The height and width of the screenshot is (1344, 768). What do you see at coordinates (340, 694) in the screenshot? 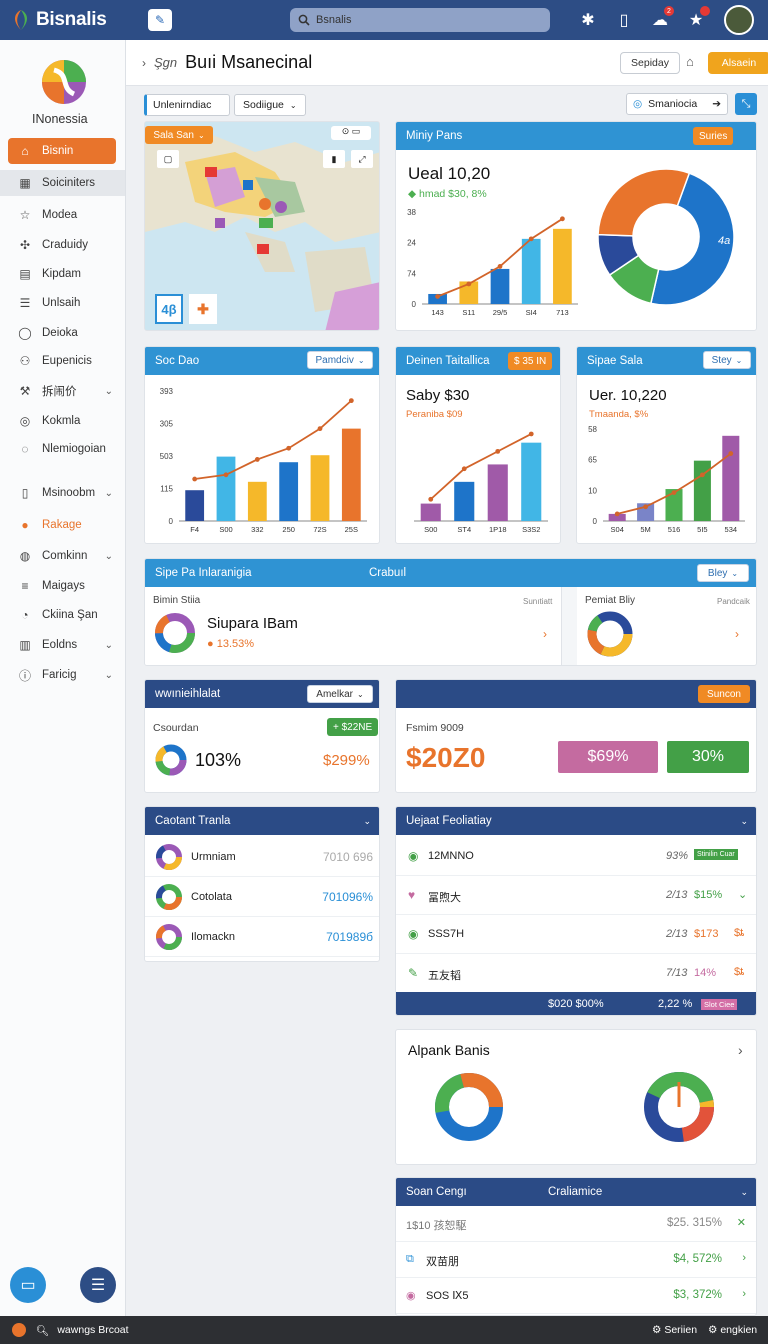
I see `stat-dropdown: Amelkar ⌄` at bounding box center [340, 694].